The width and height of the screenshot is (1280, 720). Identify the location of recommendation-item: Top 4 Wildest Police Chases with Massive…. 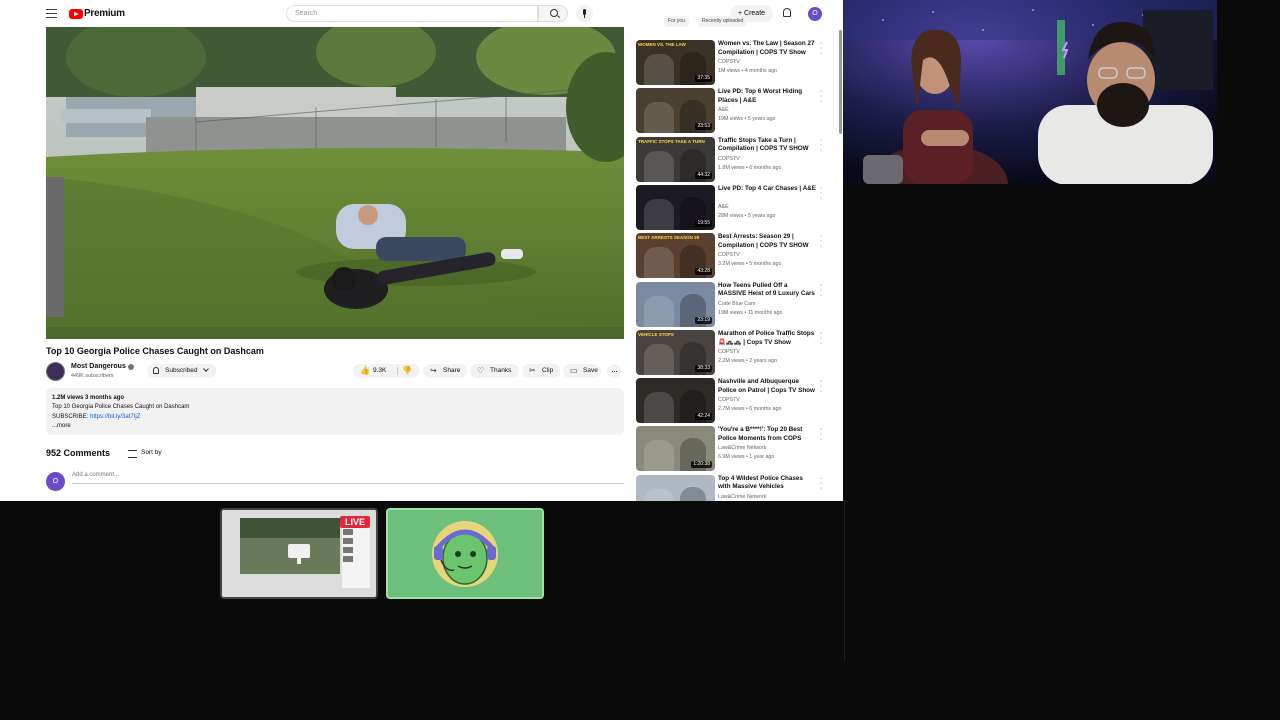
(736, 487).